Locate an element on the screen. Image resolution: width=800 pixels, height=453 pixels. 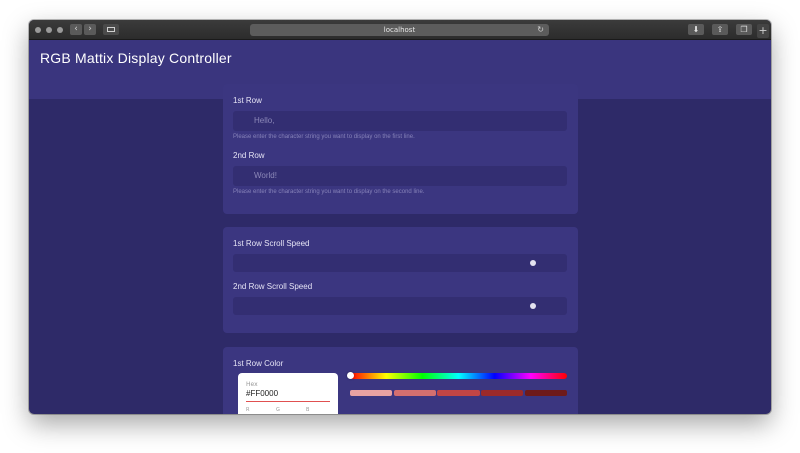
row2-label: 2nd Row is located at coordinates (249, 155).